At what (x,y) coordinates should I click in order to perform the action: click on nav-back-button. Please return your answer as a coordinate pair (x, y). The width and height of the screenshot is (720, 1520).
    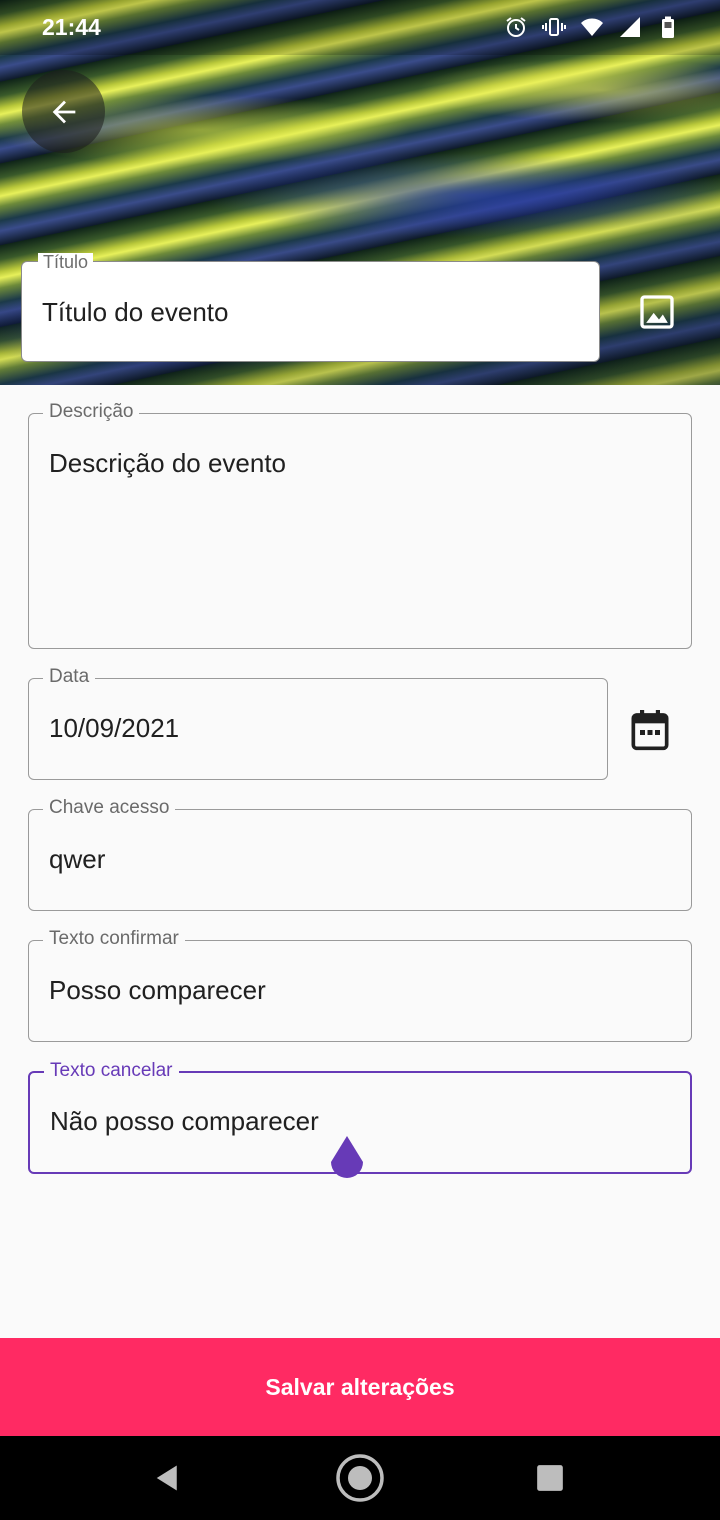
    Looking at the image, I should click on (168, 1478).